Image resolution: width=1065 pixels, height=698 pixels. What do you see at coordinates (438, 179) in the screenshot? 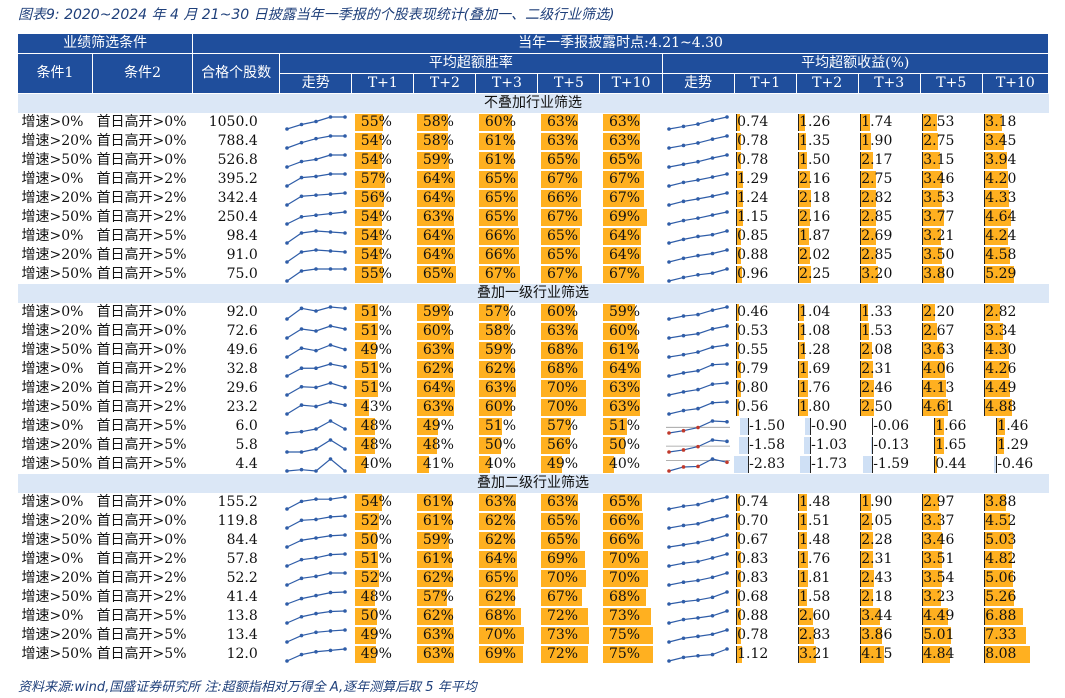
I see `winrate-value: 64%` at bounding box center [438, 179].